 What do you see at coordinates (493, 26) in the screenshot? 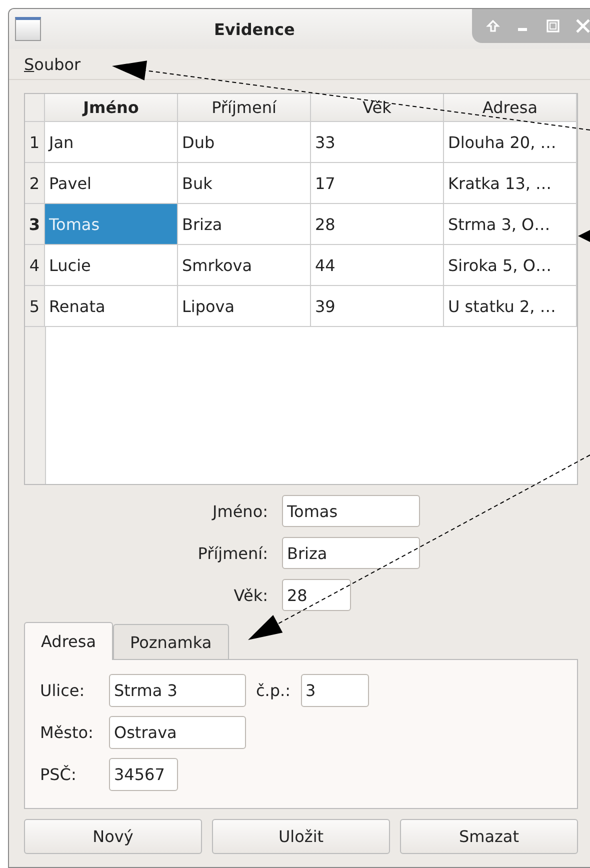
I see `shade-icon` at bounding box center [493, 26].